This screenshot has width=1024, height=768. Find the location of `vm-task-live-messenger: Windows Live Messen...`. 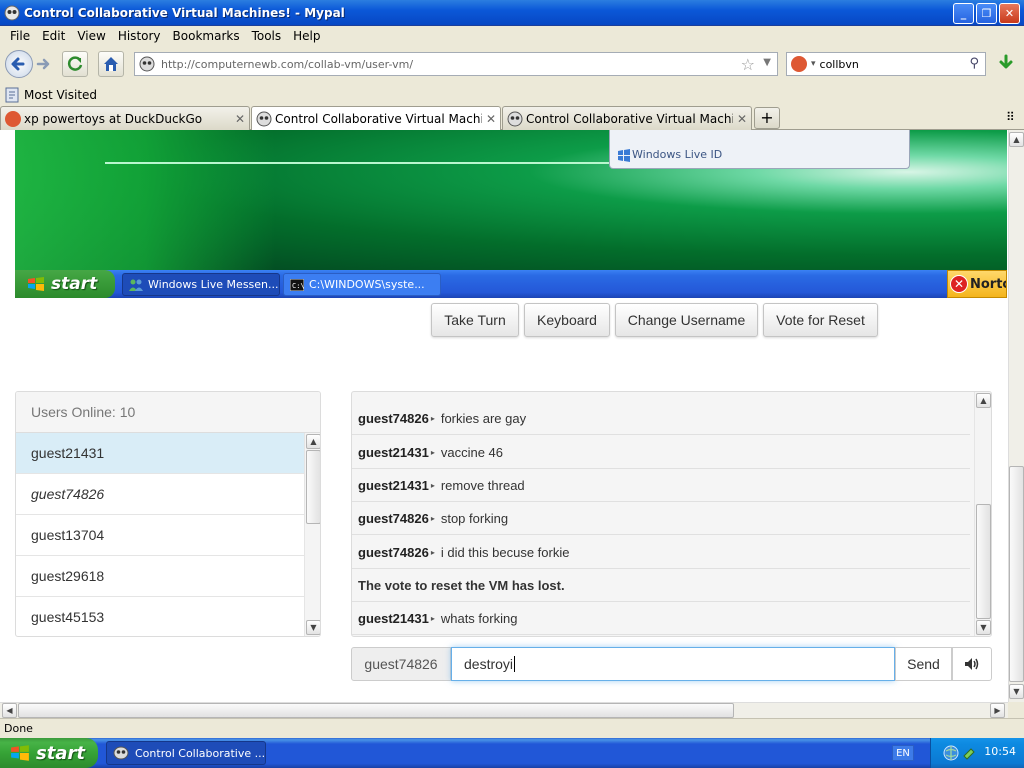

vm-task-live-messenger: Windows Live Messen... is located at coordinates (201, 284).